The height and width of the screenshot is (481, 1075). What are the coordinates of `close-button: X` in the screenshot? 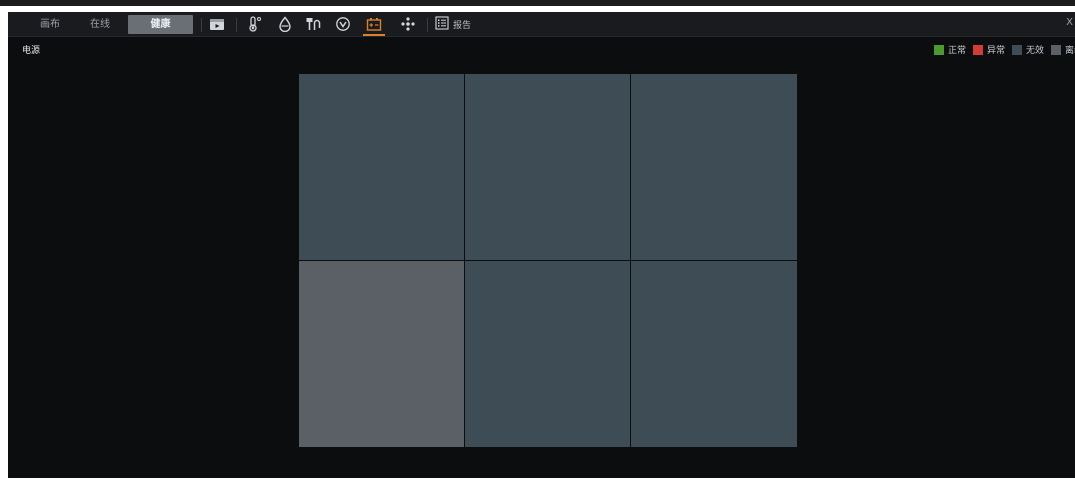 It's located at (1069, 22).